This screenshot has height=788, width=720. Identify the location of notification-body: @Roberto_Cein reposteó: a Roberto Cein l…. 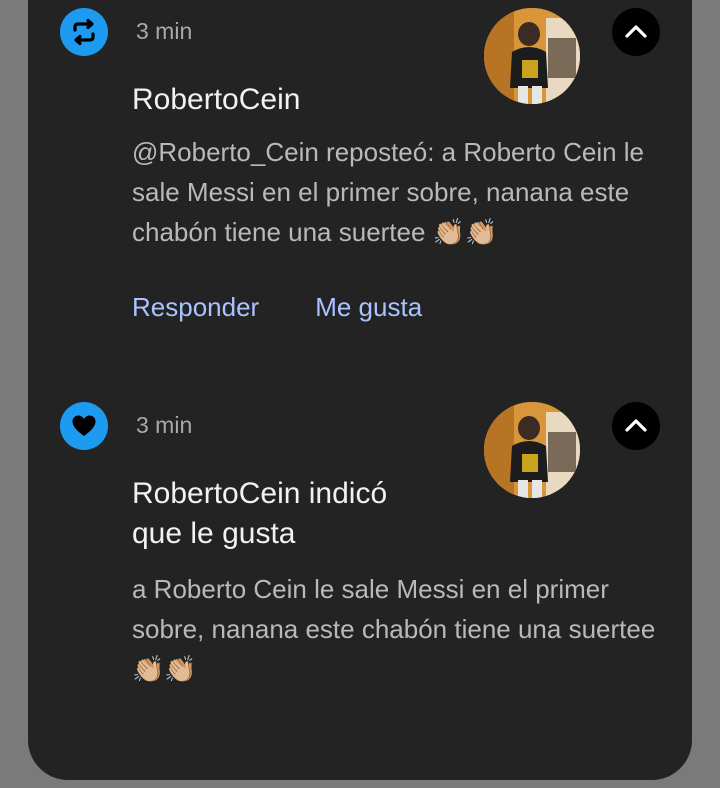
(388, 192).